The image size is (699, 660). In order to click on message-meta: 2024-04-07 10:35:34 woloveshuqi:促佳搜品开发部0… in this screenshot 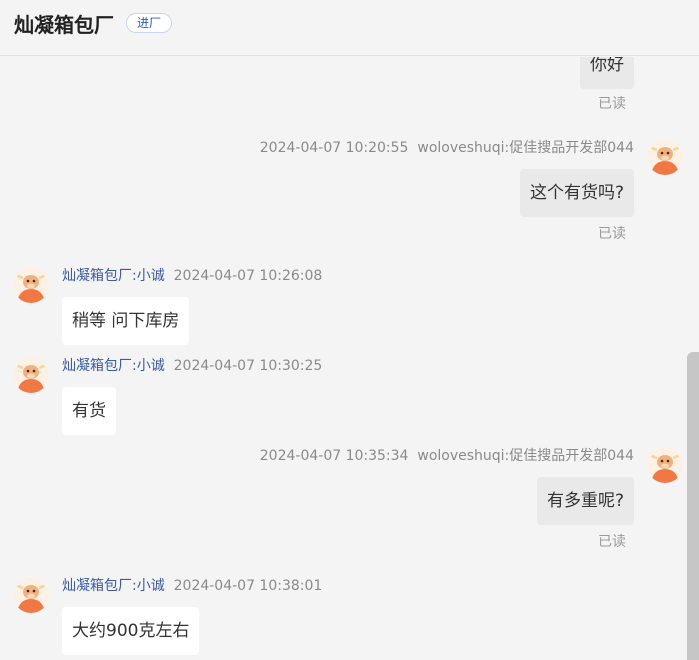, I will do `click(447, 456)`.